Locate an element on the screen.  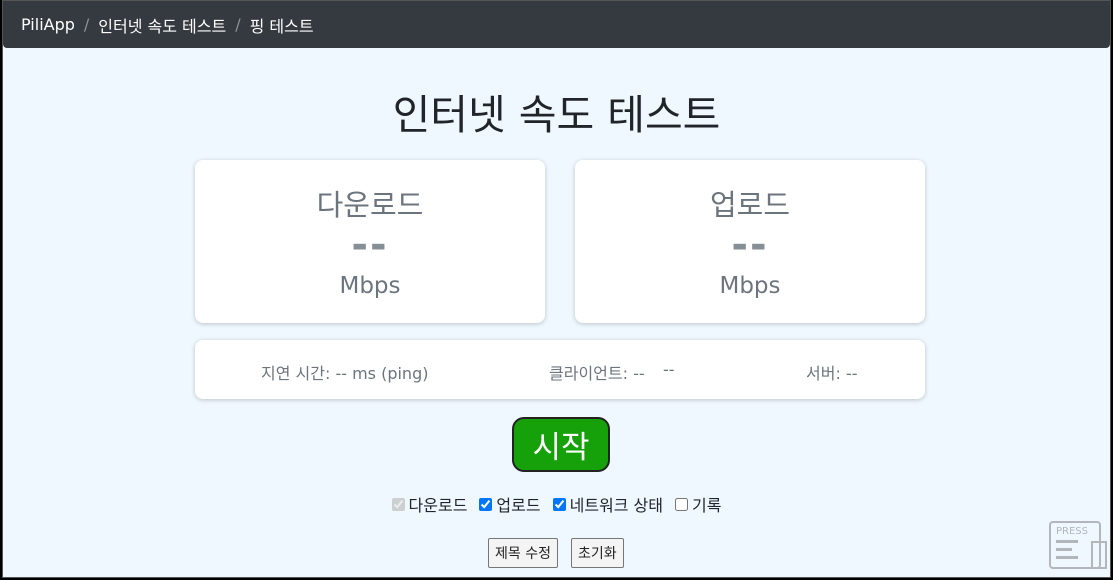
option-network-status: 네트워크 상태 is located at coordinates (607, 504).